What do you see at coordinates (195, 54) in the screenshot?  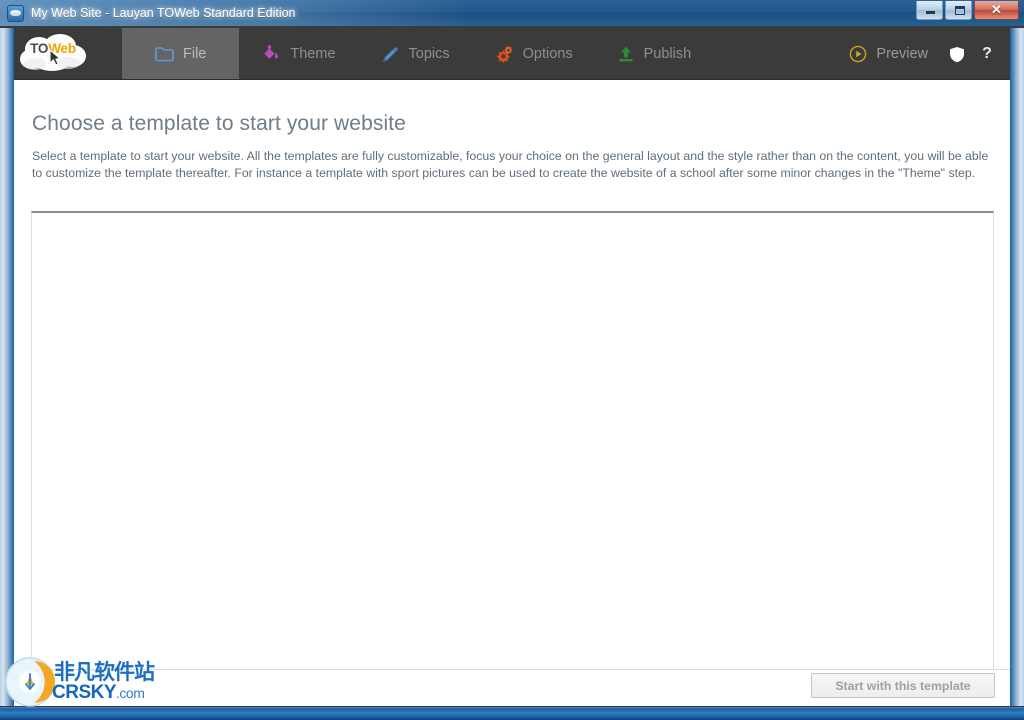 I see `tab-file-label: File` at bounding box center [195, 54].